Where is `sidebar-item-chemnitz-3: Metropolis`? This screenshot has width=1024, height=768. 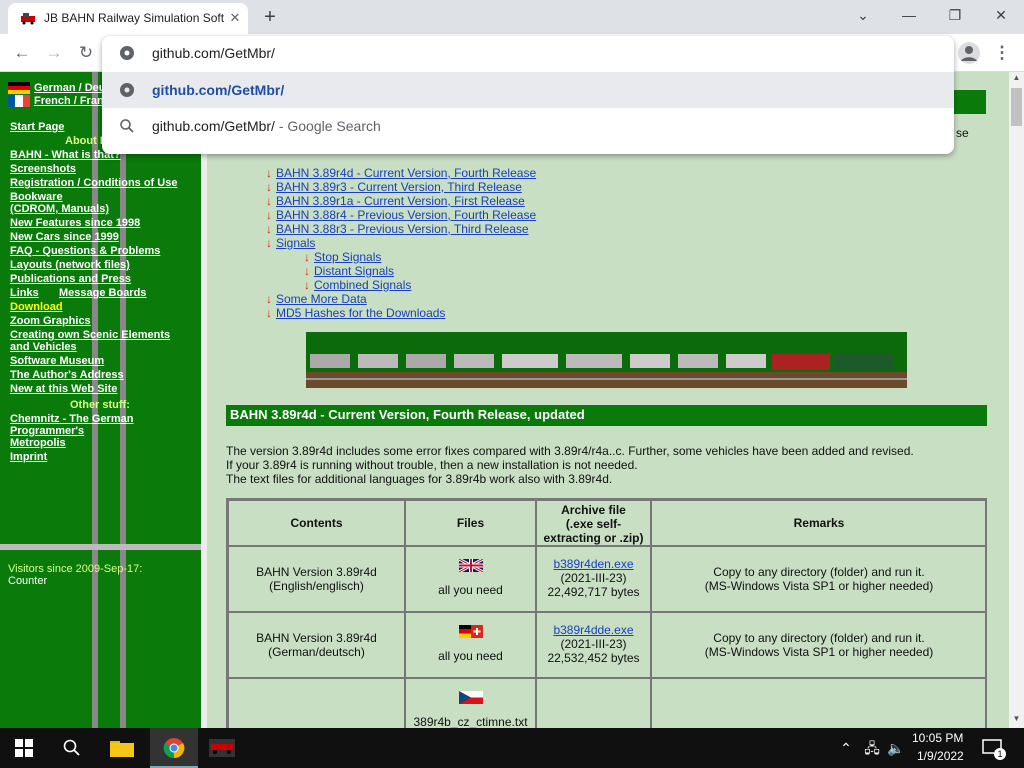
sidebar-item-chemnitz-3: Metropolis is located at coordinates (38, 443).